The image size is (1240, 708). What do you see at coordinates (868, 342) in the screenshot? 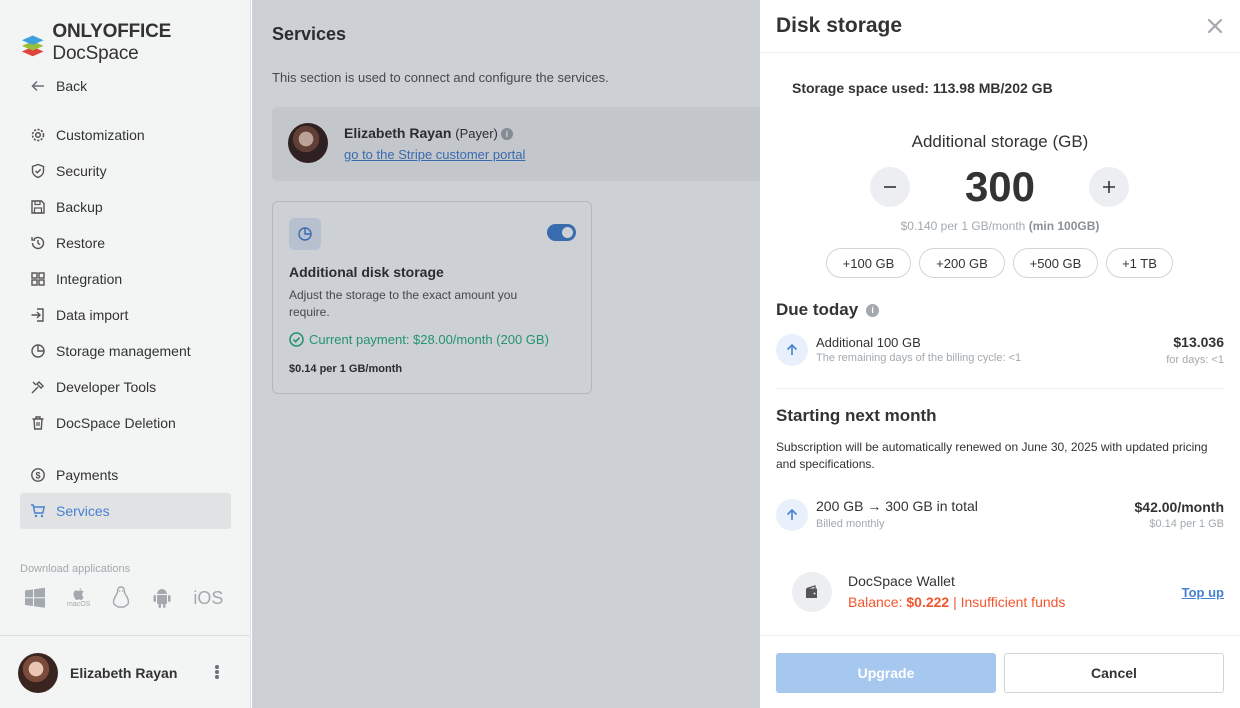
I see `due-item-title: Additional 100 GB` at bounding box center [868, 342].